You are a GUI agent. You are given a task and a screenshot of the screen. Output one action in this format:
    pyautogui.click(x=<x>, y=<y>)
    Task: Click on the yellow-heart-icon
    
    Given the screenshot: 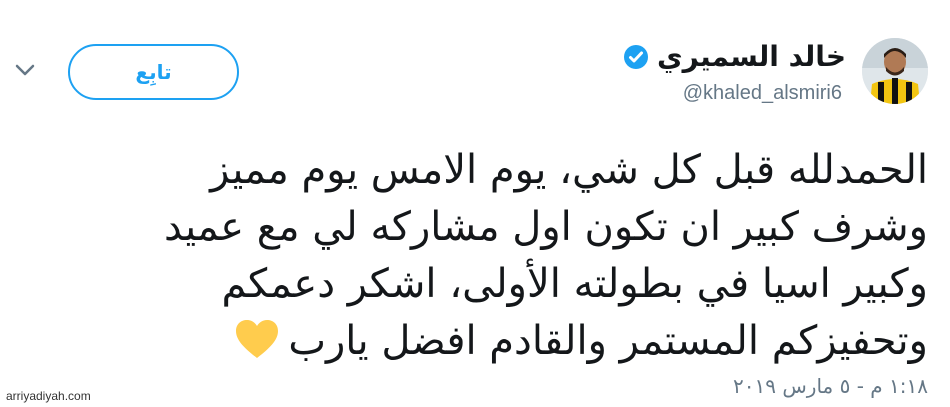 What is the action you would take?
    pyautogui.click(x=257, y=339)
    